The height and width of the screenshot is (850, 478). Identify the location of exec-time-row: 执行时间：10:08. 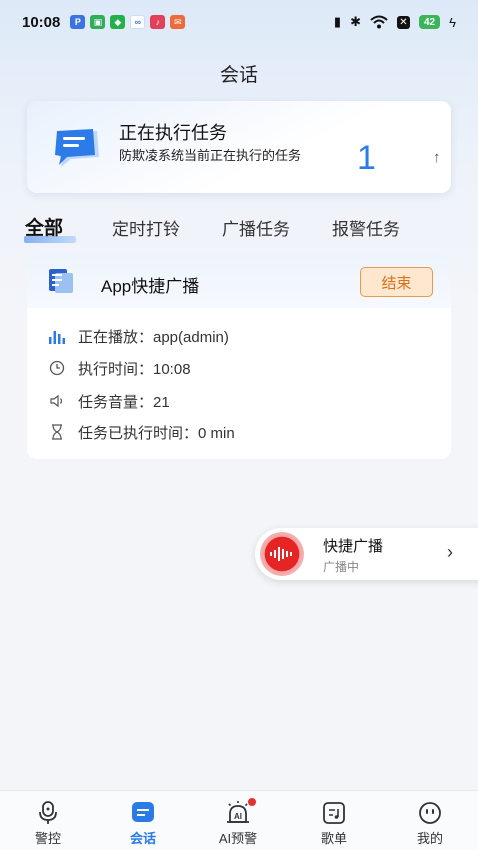
(119, 368).